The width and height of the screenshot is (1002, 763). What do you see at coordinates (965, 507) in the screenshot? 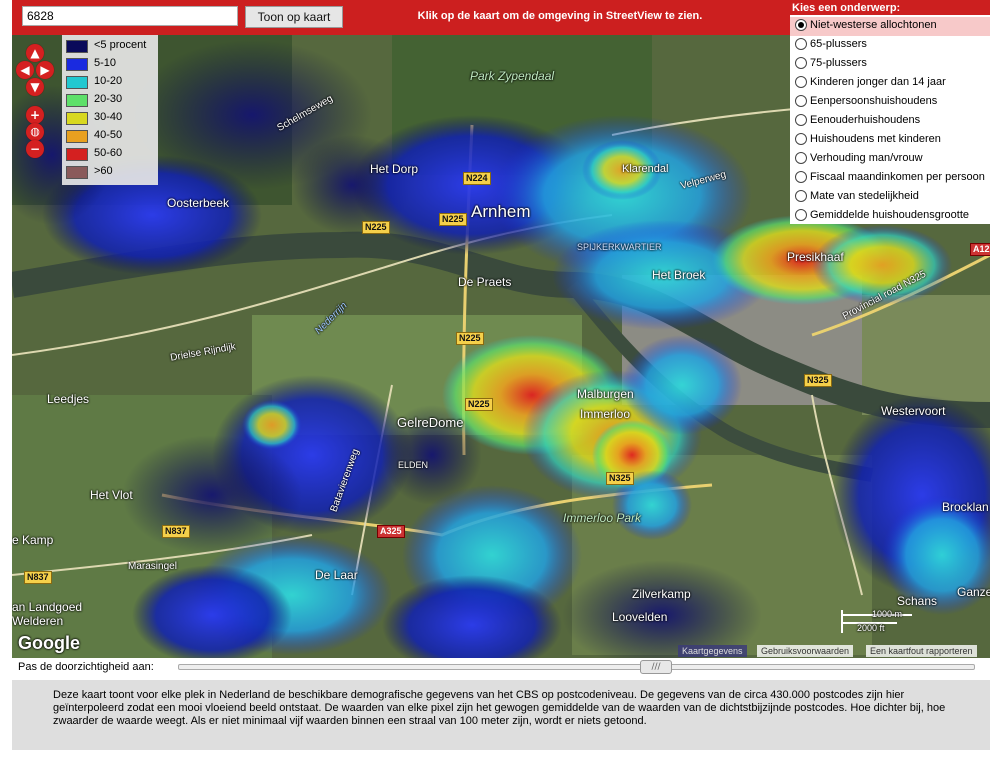
I see `label-brocklan: Brocklan` at bounding box center [965, 507].